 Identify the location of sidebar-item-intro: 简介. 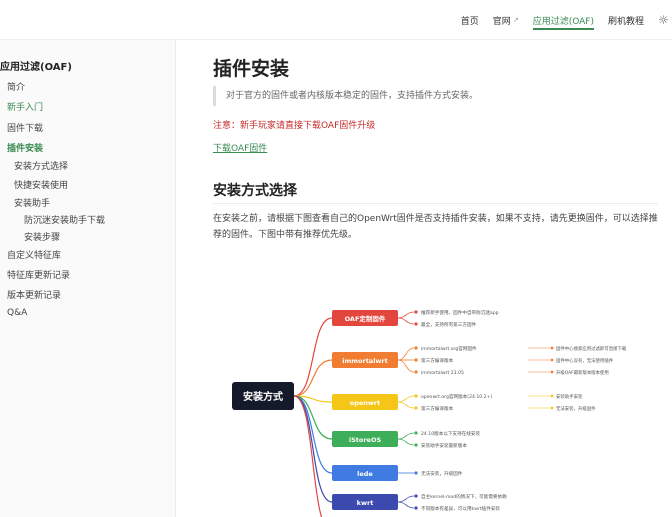
(16, 86).